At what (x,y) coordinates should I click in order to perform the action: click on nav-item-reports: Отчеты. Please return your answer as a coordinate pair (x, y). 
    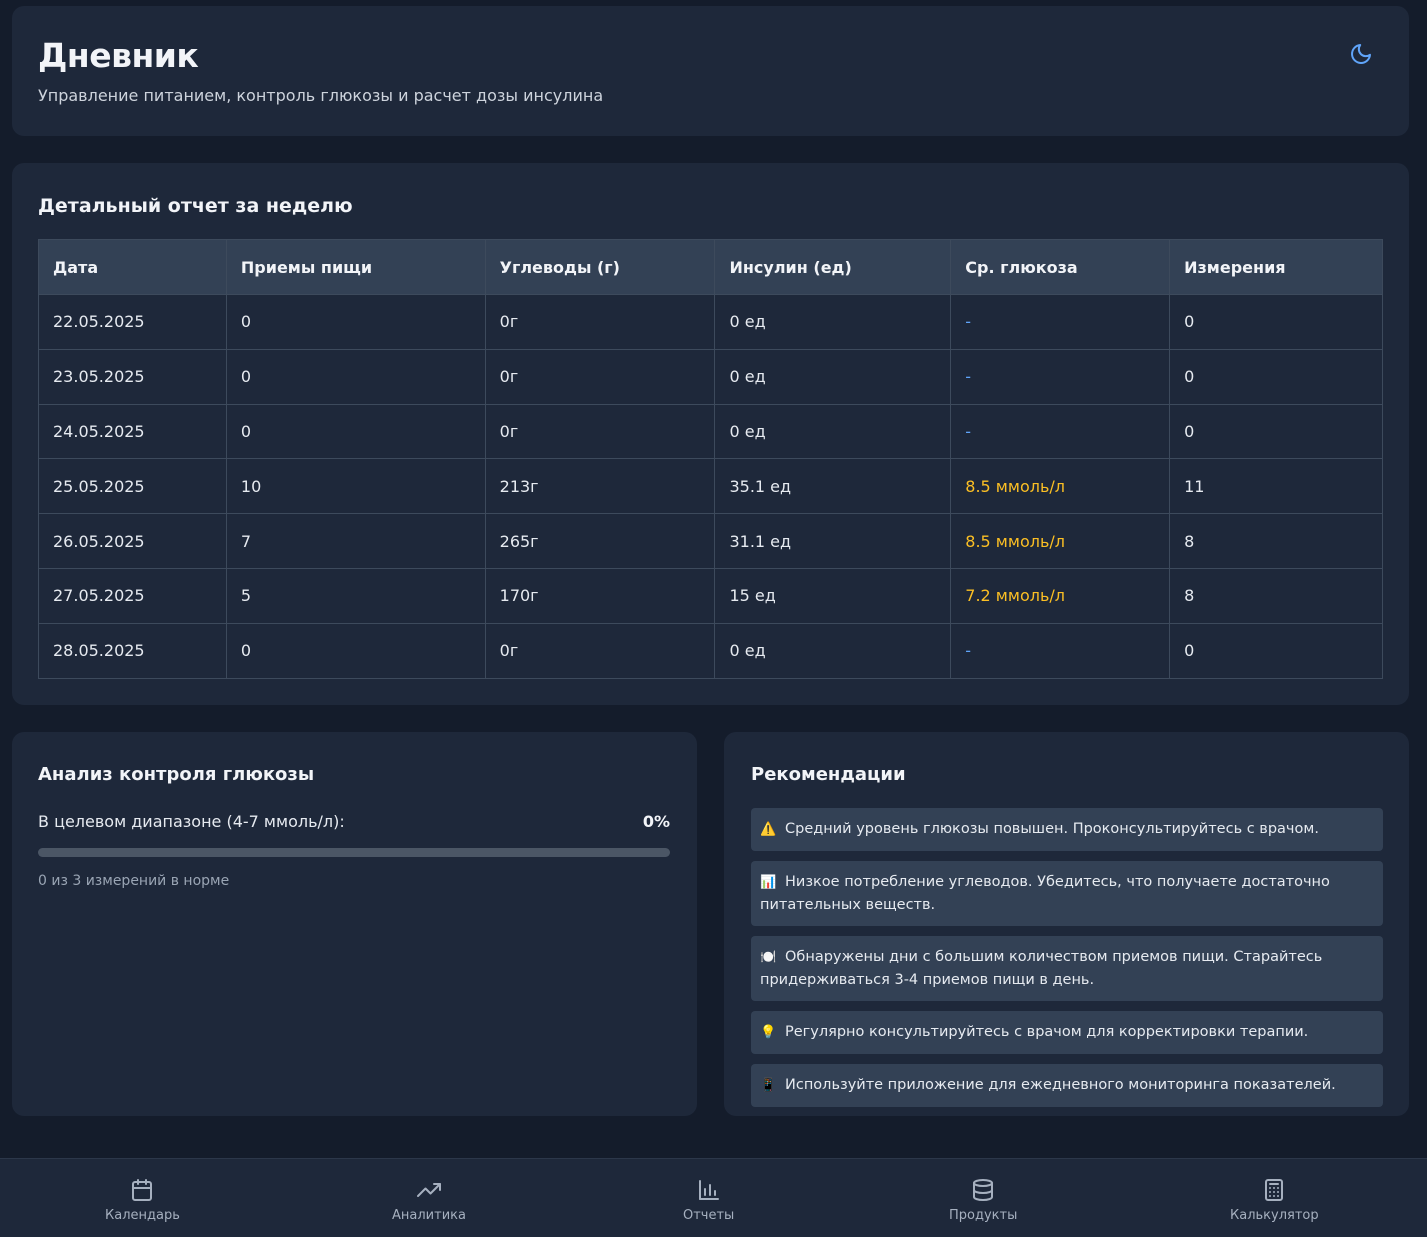
    Looking at the image, I should click on (708, 1200).